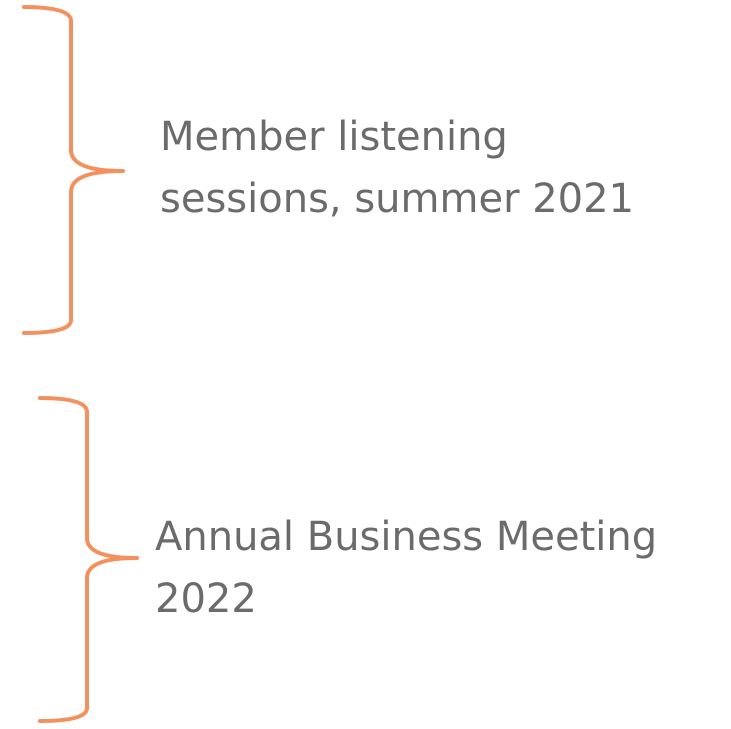  Describe the element at coordinates (334, 137) in the screenshot. I see `group-label-line: Member listening` at that location.